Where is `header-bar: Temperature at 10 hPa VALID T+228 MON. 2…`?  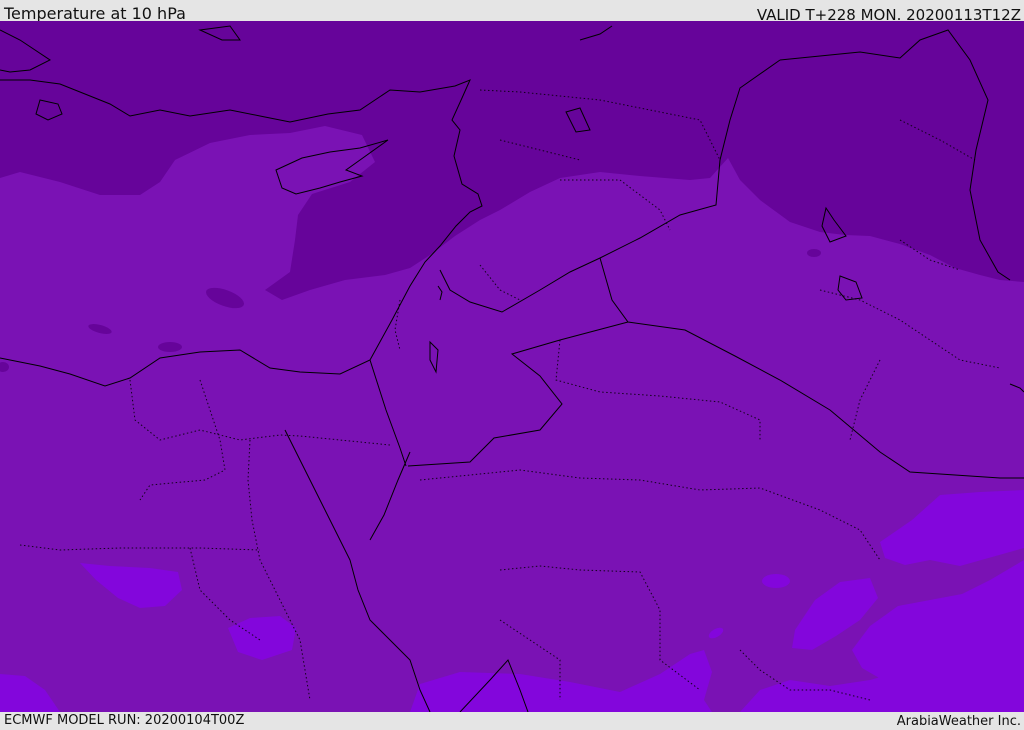
header-bar: Temperature at 10 hPa VALID T+228 MON. 2… is located at coordinates (512, 12).